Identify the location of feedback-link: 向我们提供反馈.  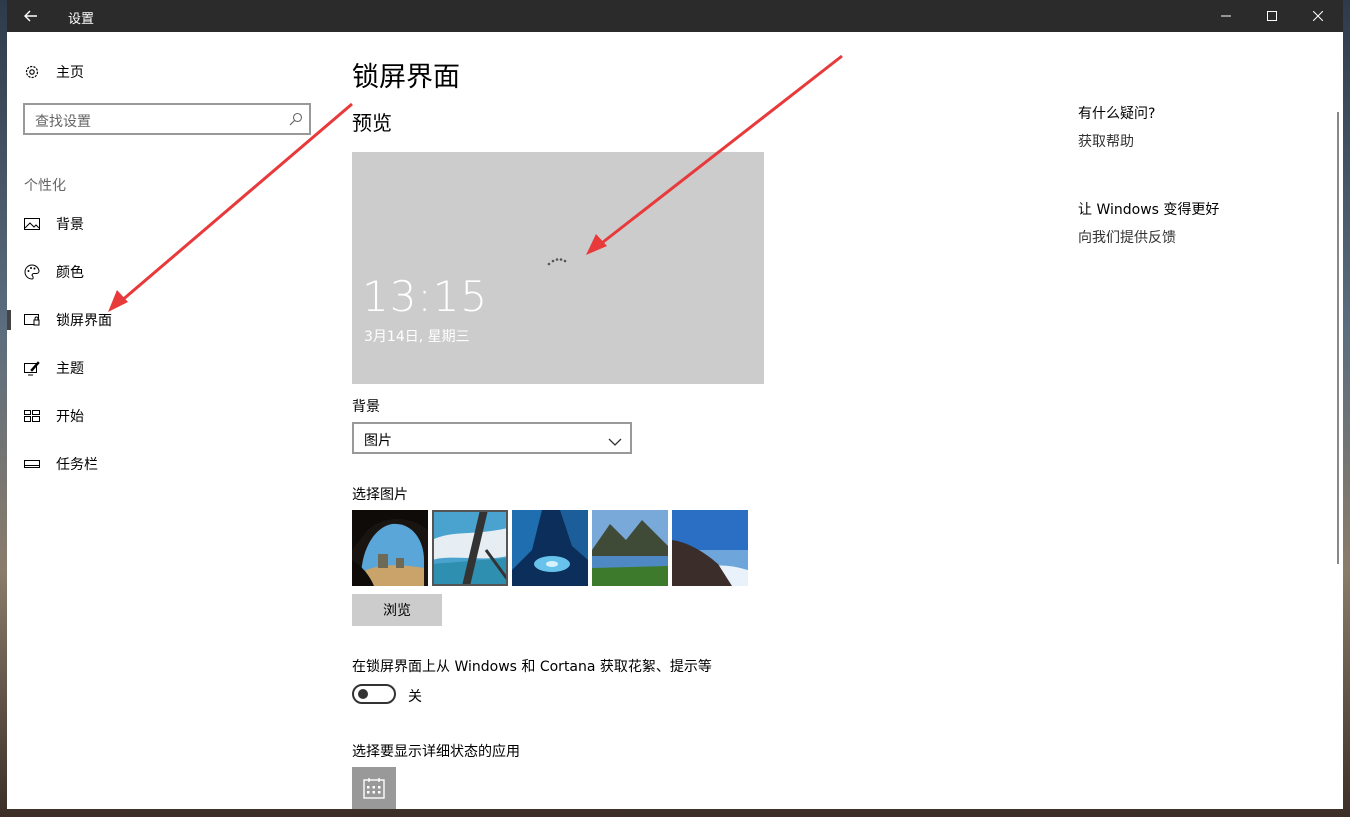
(1127, 237).